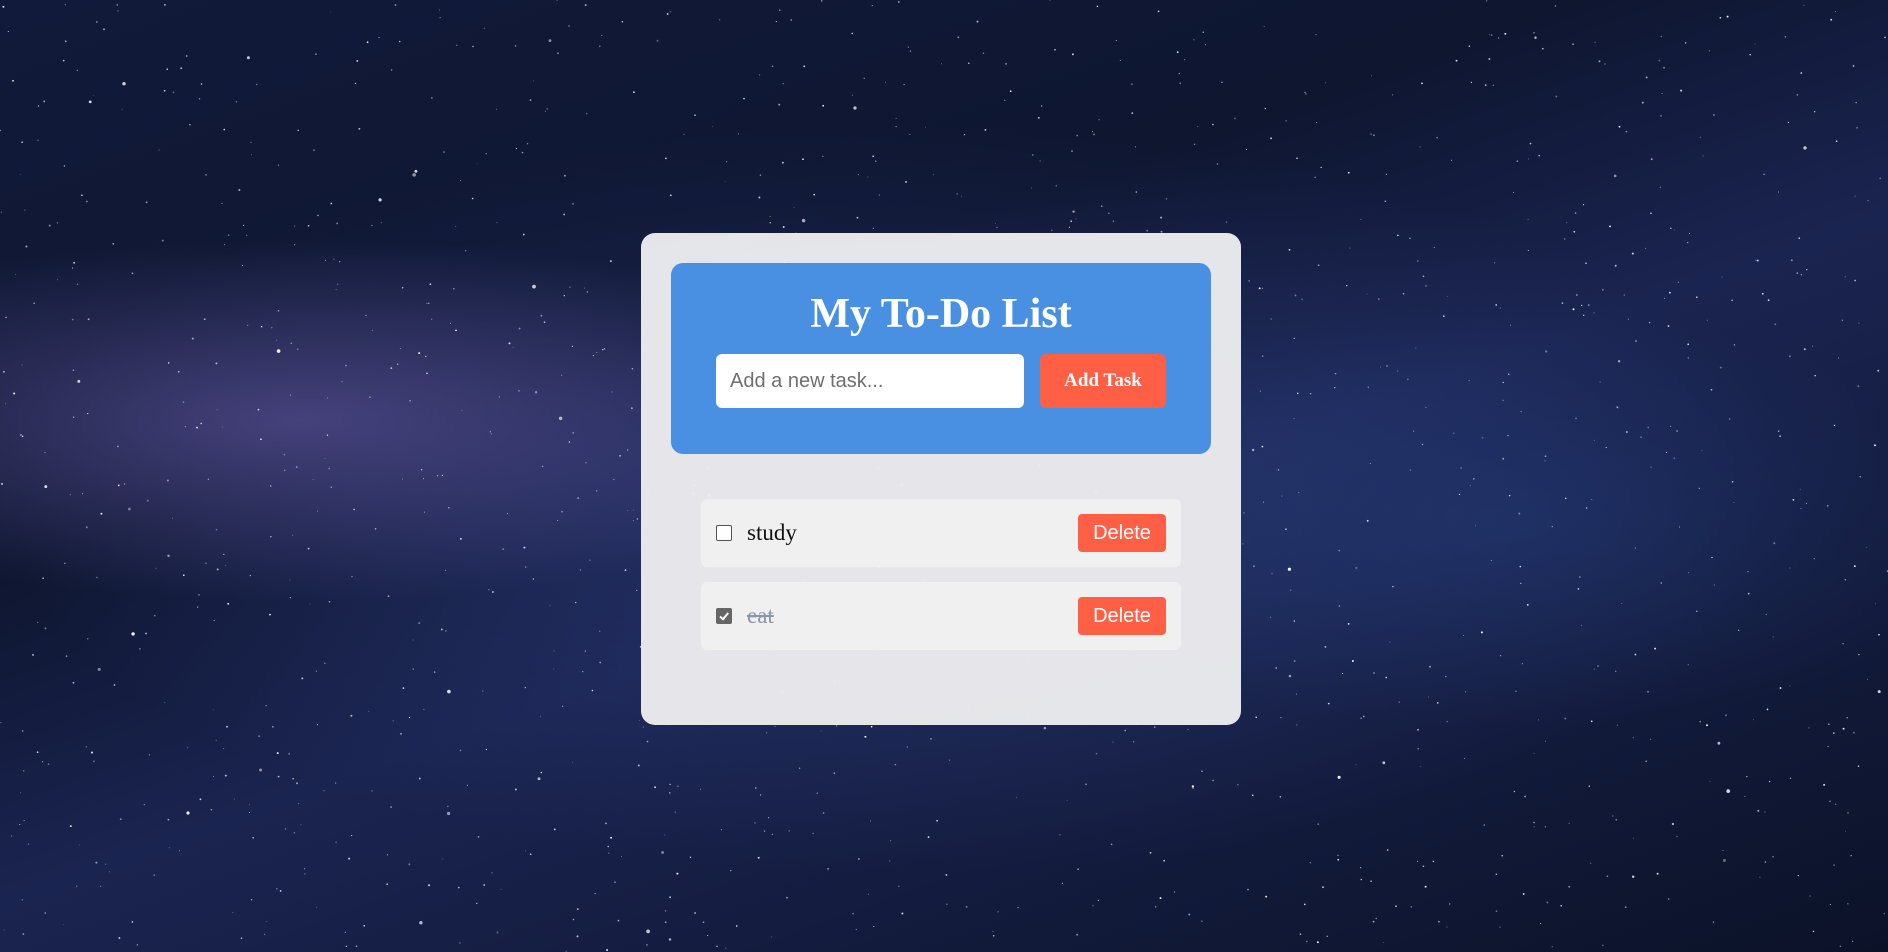 This screenshot has height=952, width=1888. What do you see at coordinates (941, 533) in the screenshot?
I see `task-item: study Delete` at bounding box center [941, 533].